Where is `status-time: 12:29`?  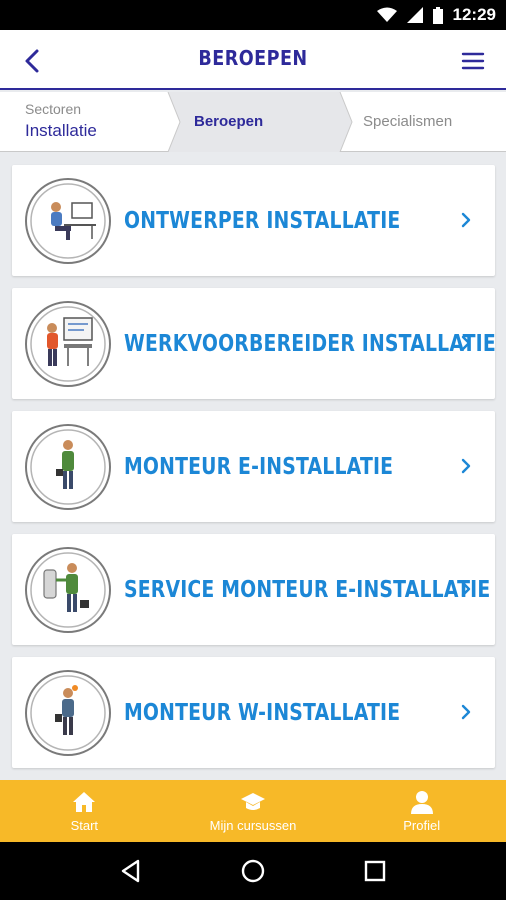 status-time: 12:29 is located at coordinates (474, 14).